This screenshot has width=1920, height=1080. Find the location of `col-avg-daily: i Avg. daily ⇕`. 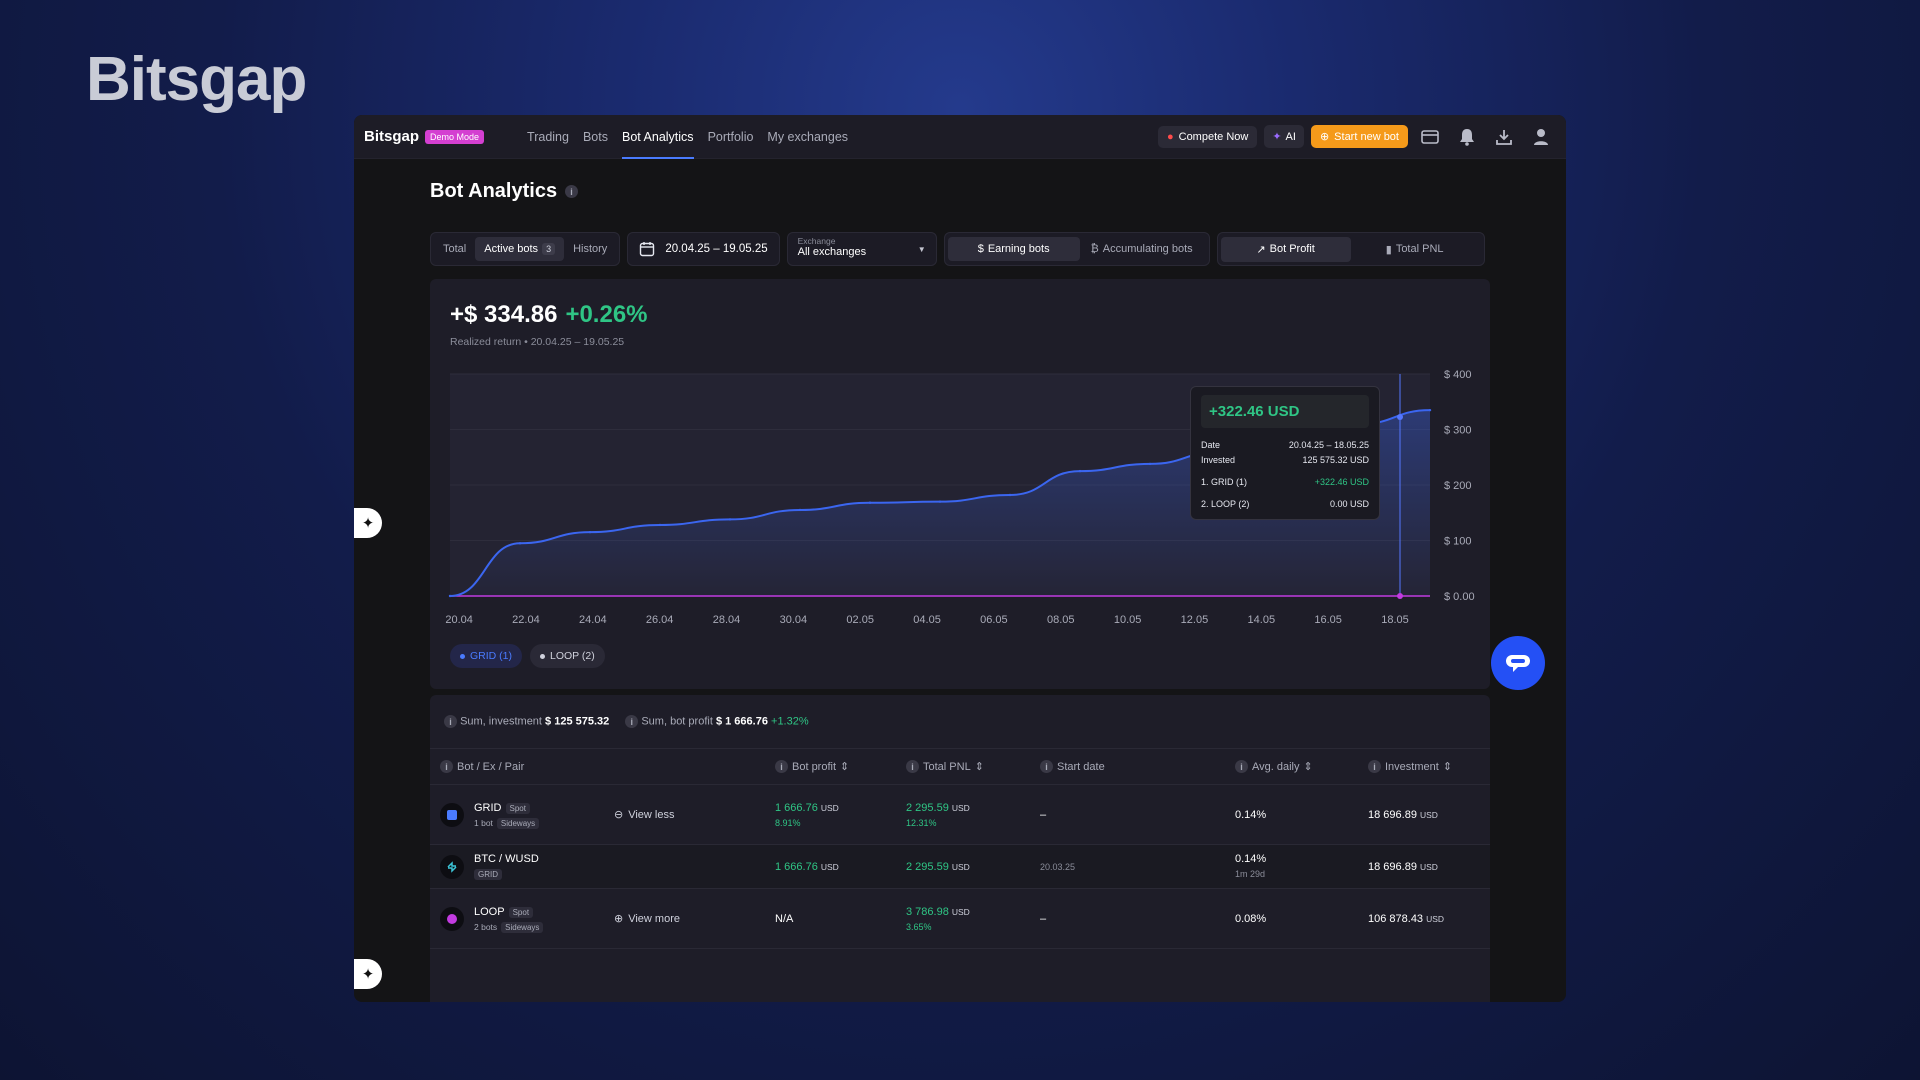

col-avg-daily: i Avg. daily ⇕ is located at coordinates (1274, 766).